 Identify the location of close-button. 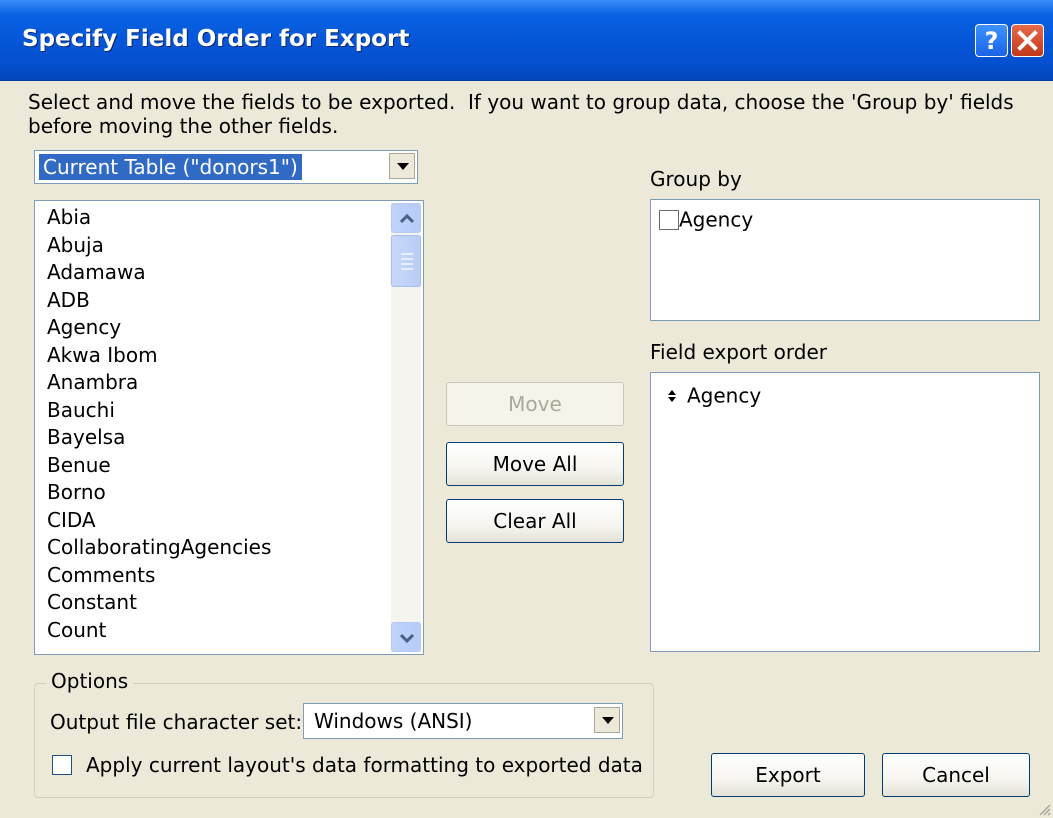
(1027, 40).